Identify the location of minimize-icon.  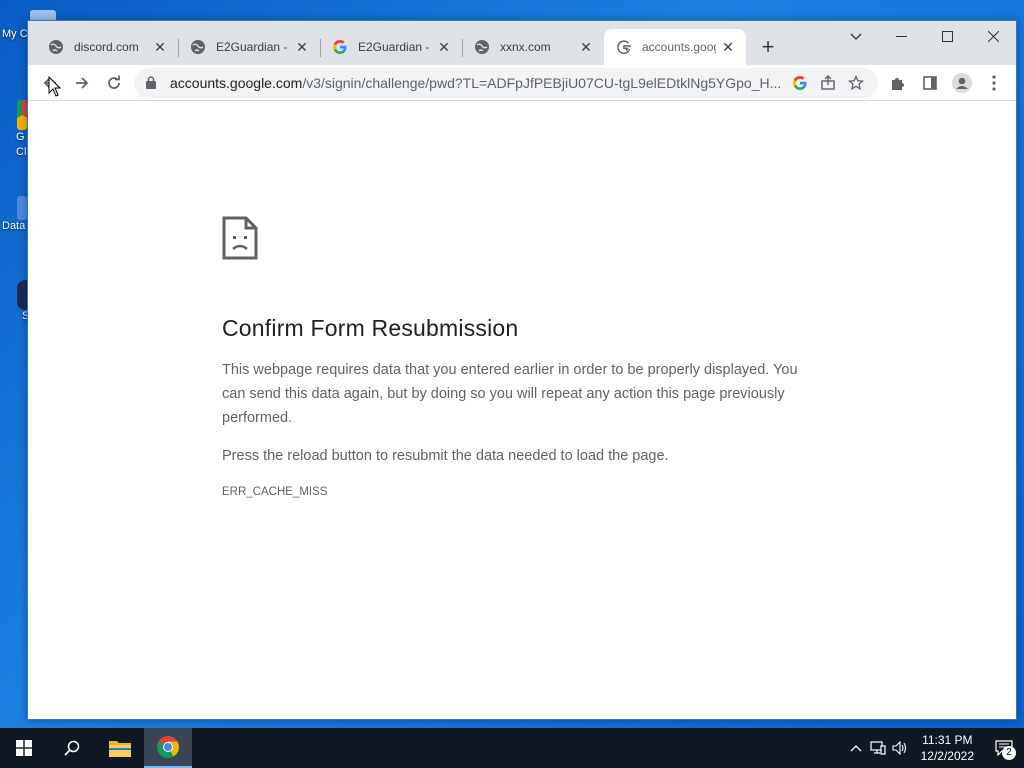
(901, 36).